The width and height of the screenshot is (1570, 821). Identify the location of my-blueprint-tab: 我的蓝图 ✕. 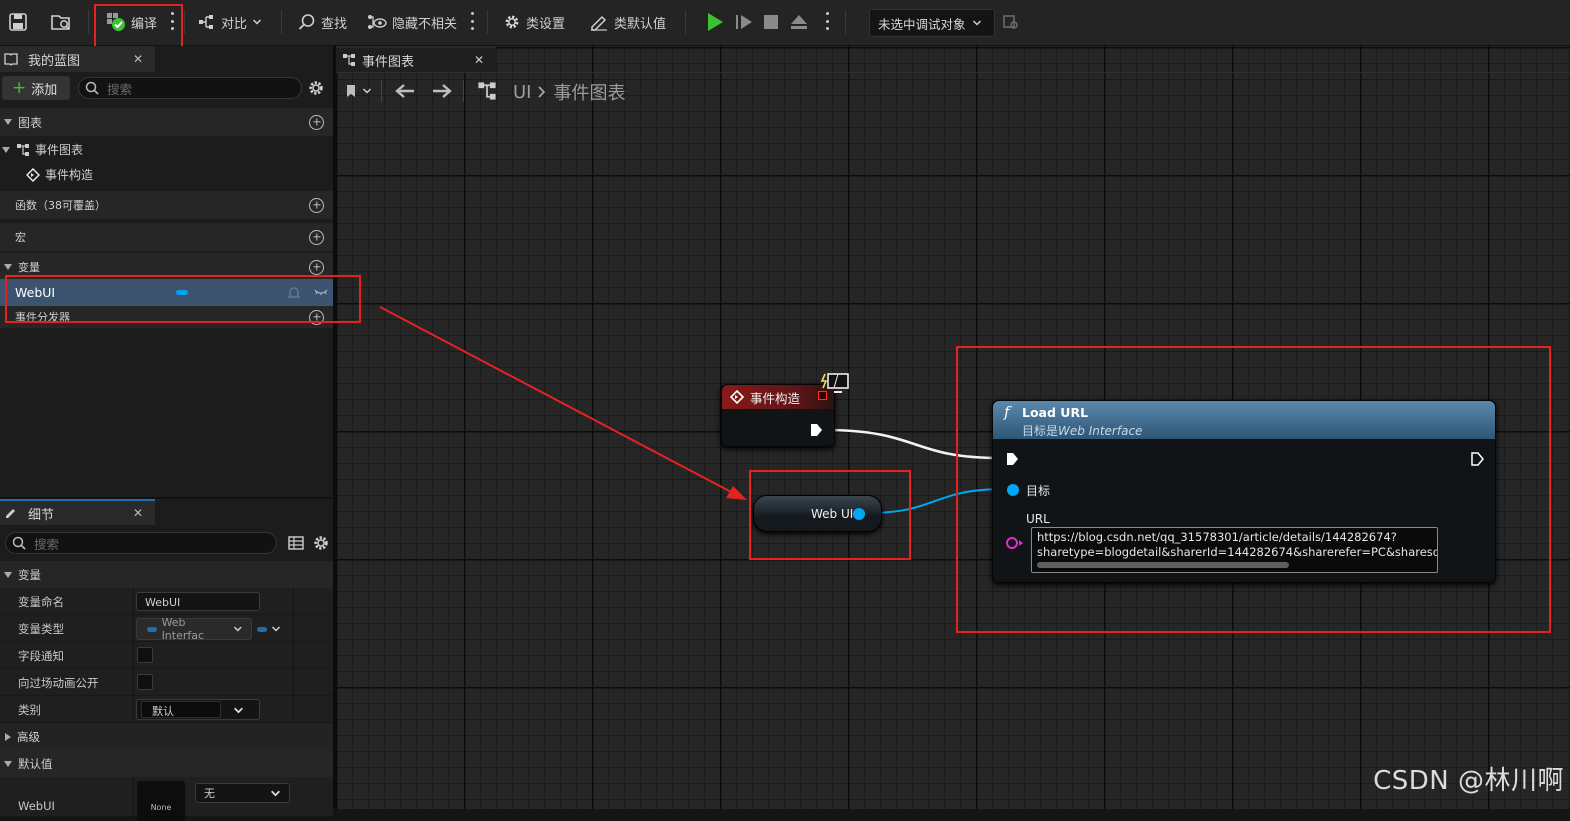
(77, 59).